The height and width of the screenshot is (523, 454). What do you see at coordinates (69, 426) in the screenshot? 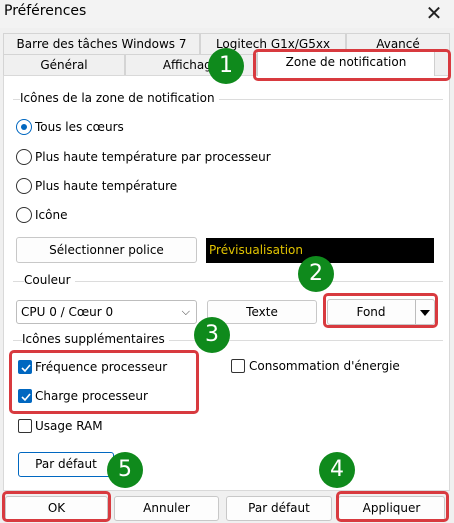
I see `ram-usage-label: Usage RAM` at bounding box center [69, 426].